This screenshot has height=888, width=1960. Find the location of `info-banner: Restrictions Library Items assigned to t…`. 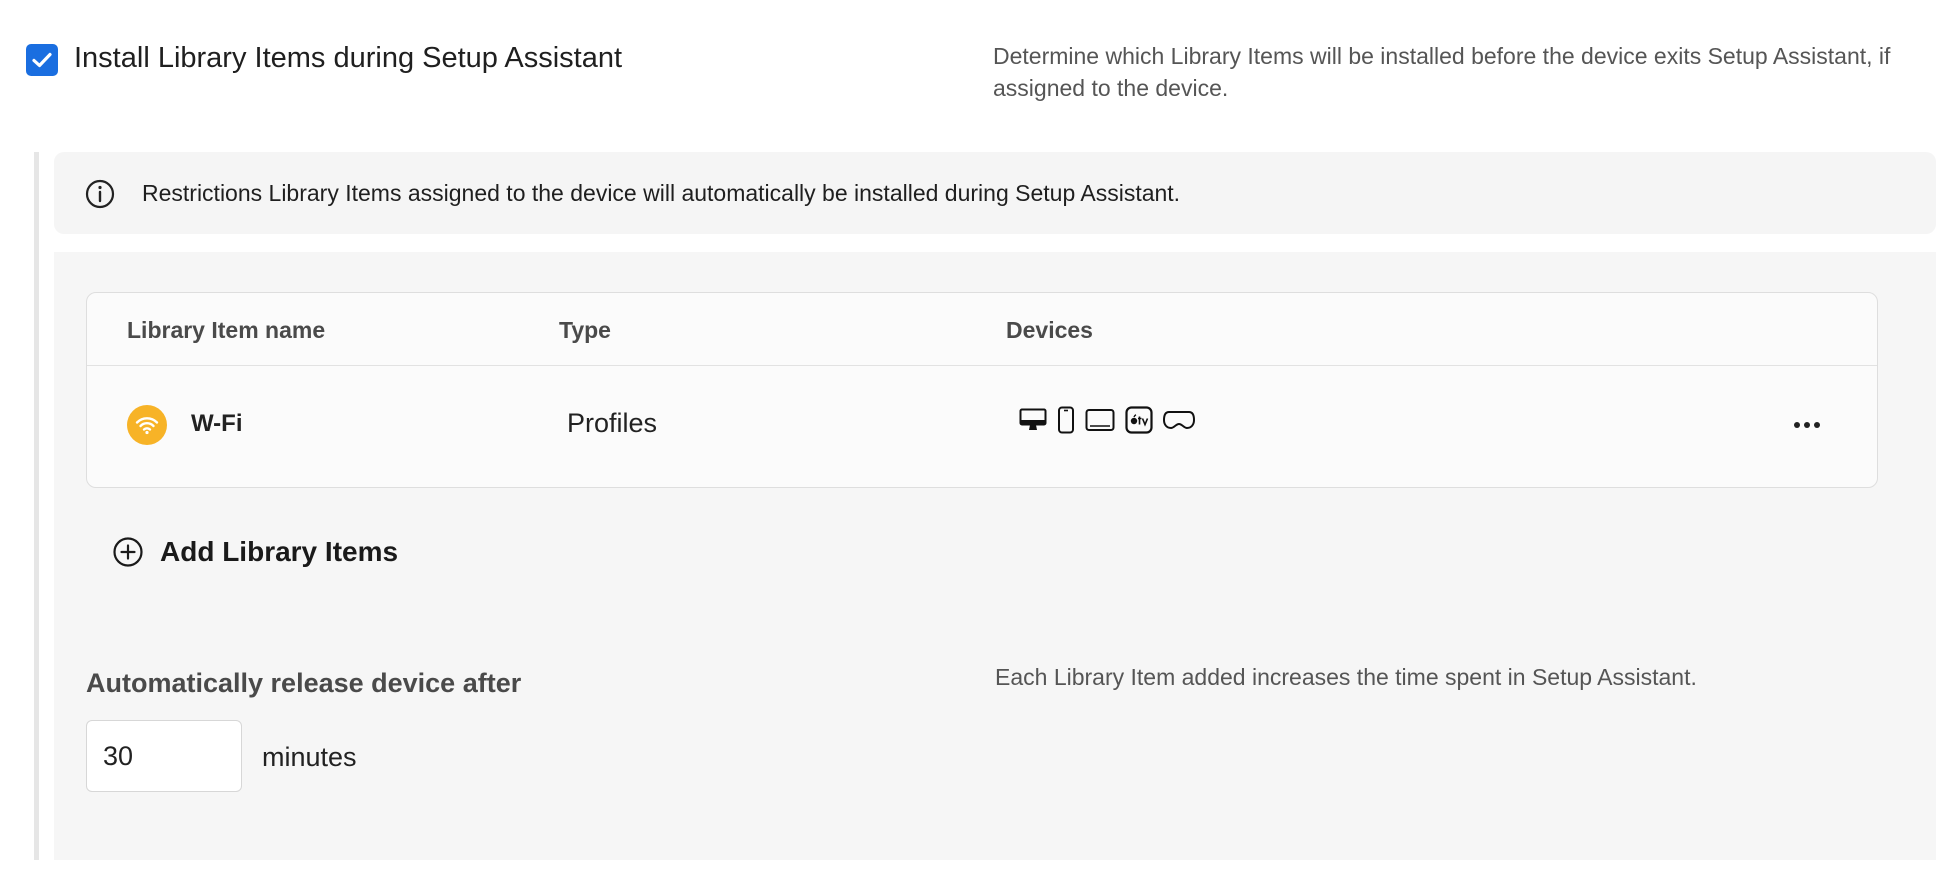

info-banner: Restrictions Library Items assigned to t… is located at coordinates (995, 193).